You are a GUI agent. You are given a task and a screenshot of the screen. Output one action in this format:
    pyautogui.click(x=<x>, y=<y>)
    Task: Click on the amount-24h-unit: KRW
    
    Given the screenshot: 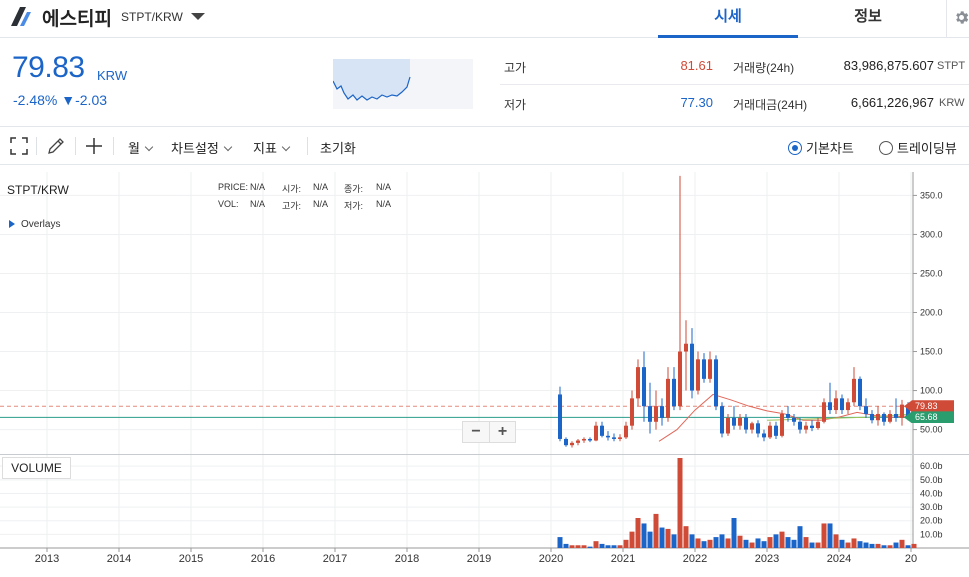 What is the action you would take?
    pyautogui.click(x=952, y=103)
    